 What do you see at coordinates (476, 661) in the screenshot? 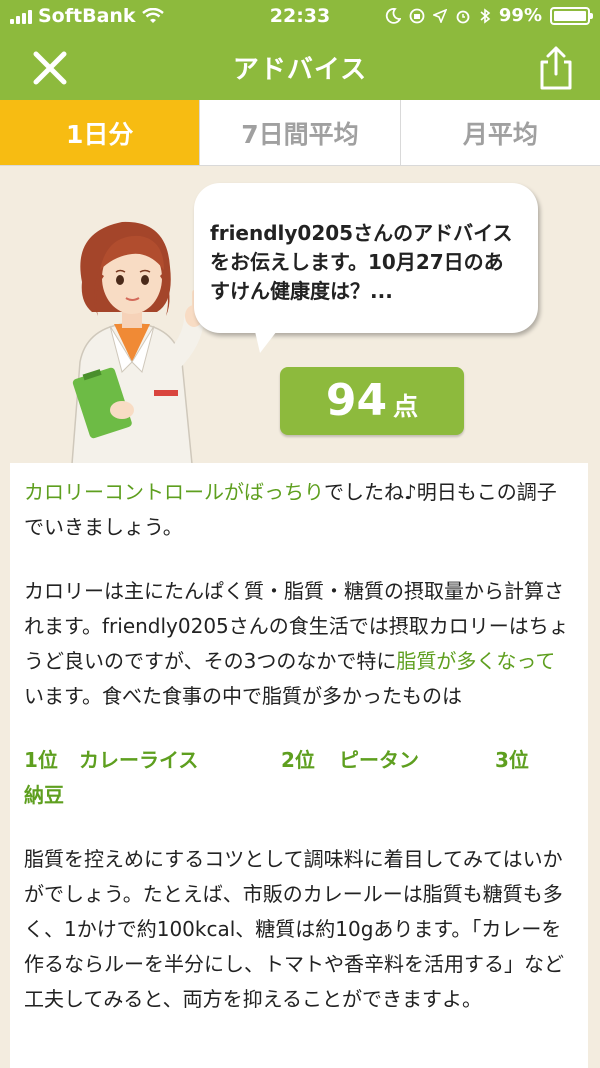
I see `advice-highlight-fat: 脂質が多くなって` at bounding box center [476, 661].